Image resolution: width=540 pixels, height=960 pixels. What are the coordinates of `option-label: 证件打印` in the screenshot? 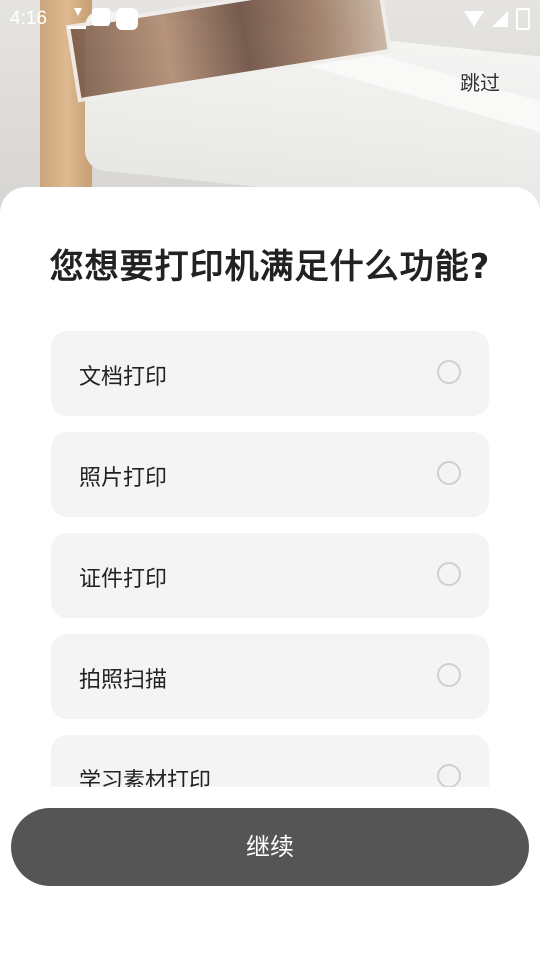 It's located at (123, 579).